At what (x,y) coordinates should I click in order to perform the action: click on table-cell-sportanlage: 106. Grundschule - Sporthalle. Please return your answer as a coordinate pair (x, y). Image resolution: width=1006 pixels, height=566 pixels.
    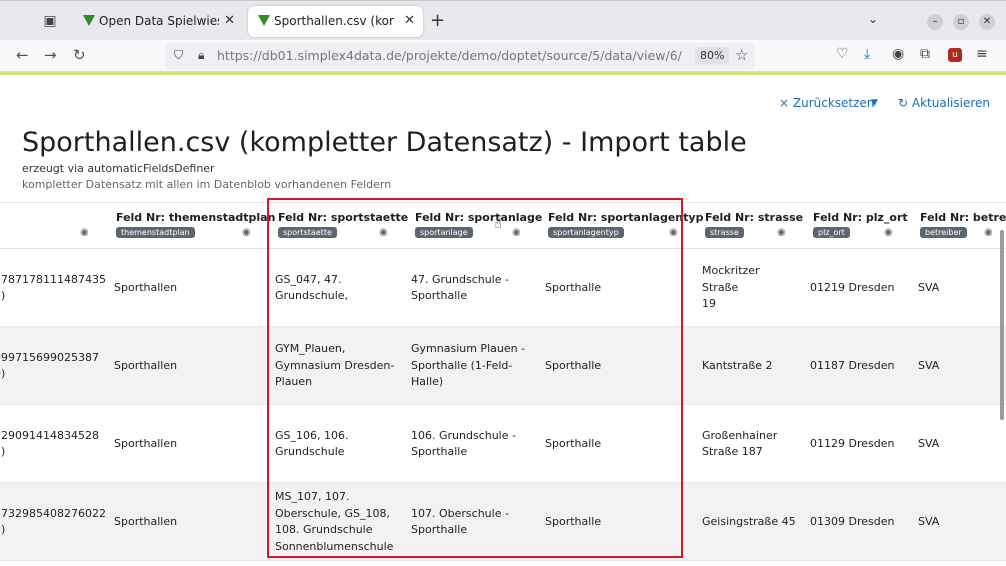
    Looking at the image, I should click on (475, 444).